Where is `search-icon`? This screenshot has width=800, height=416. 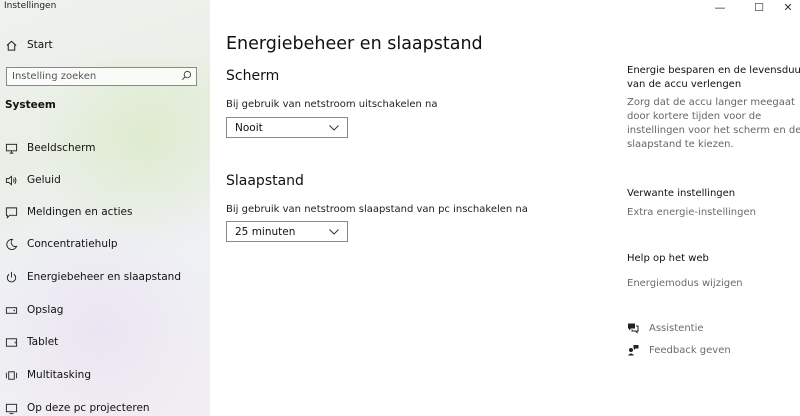 search-icon is located at coordinates (186, 77).